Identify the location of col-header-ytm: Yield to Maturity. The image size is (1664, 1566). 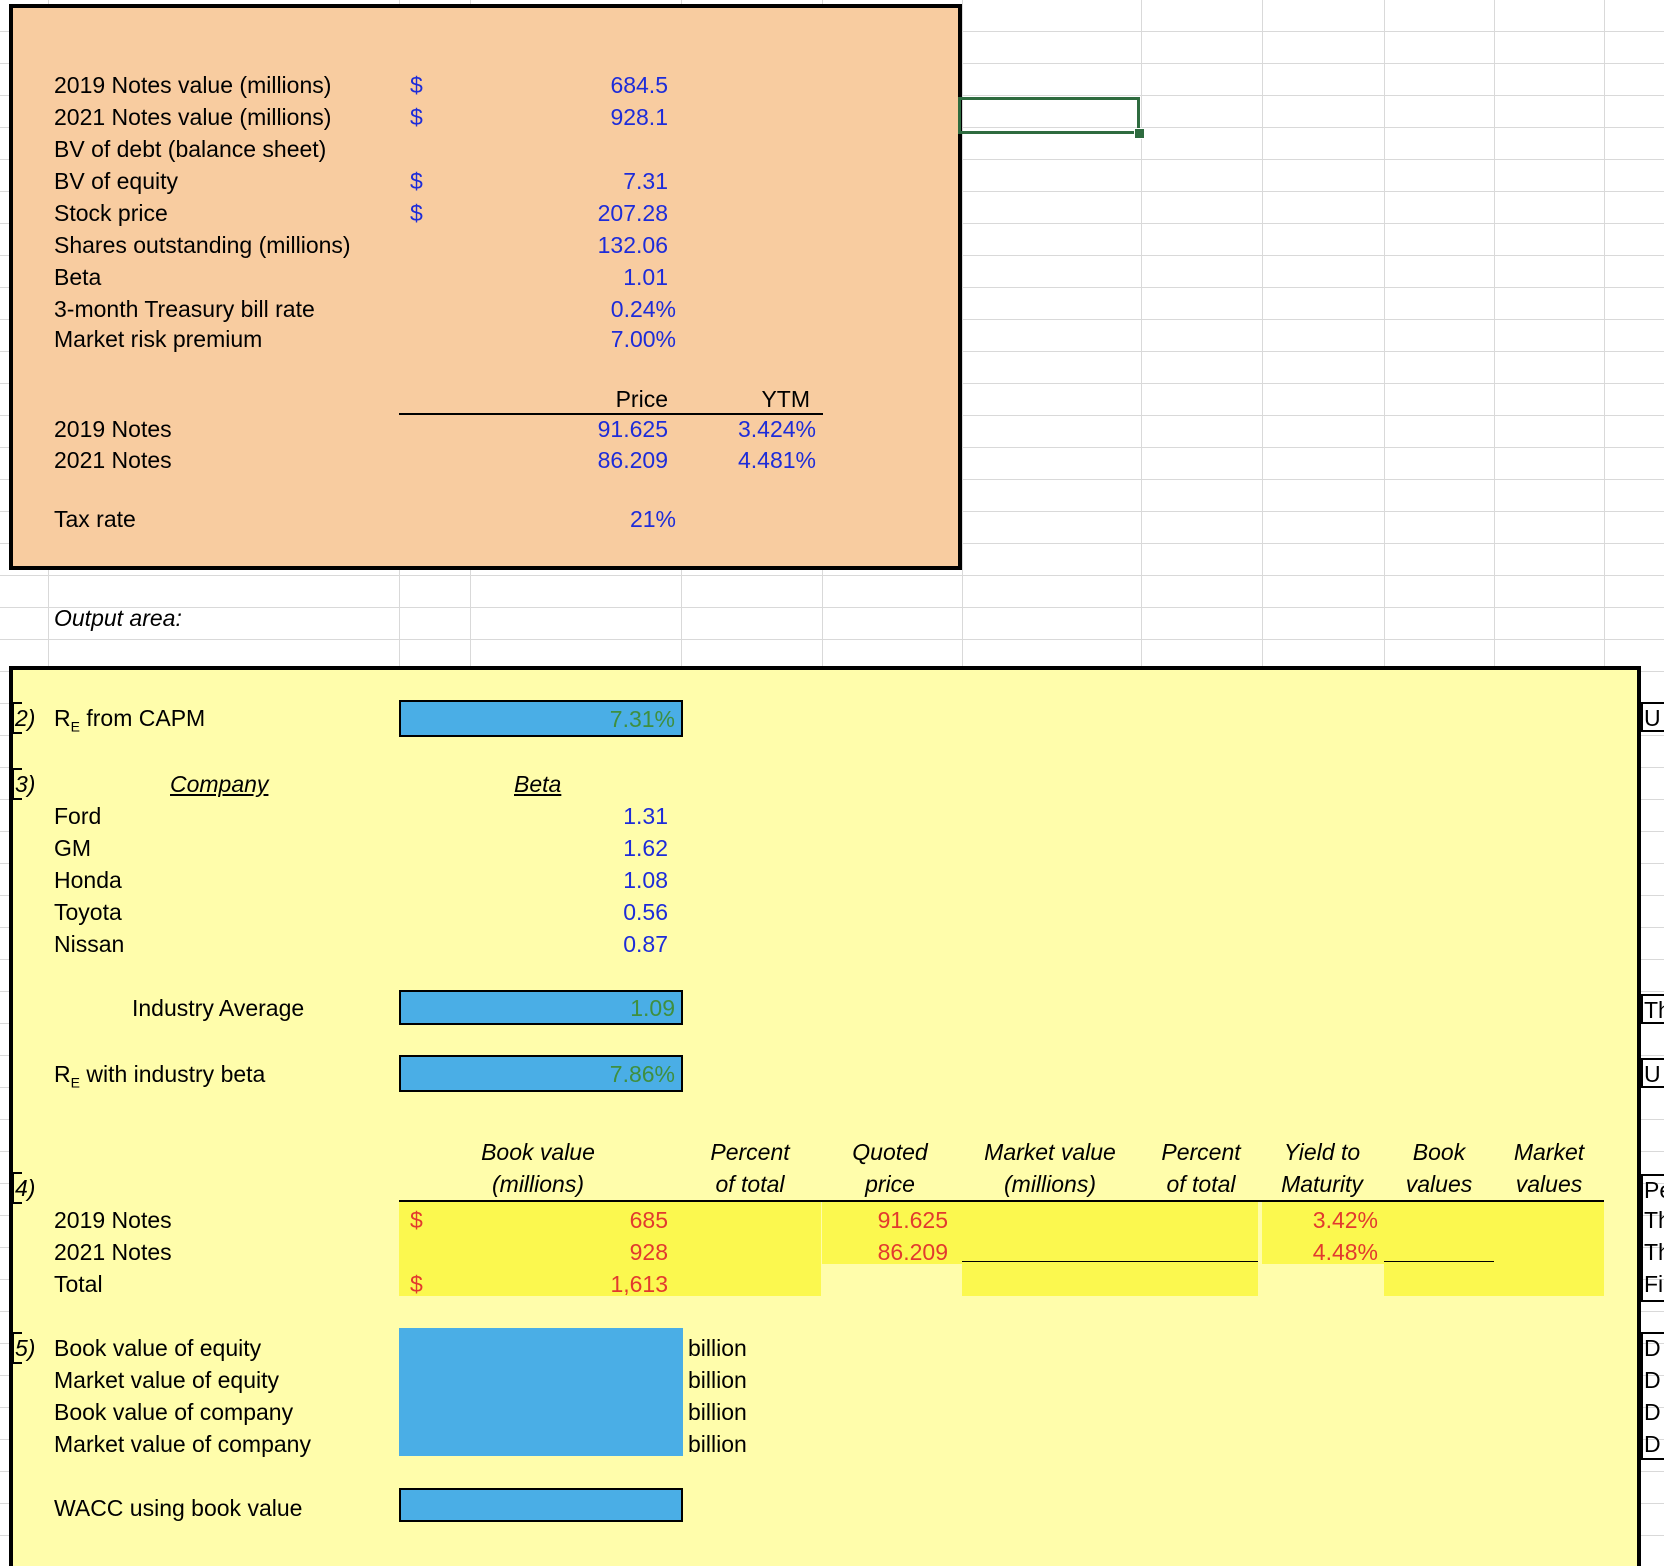
(1322, 1168).